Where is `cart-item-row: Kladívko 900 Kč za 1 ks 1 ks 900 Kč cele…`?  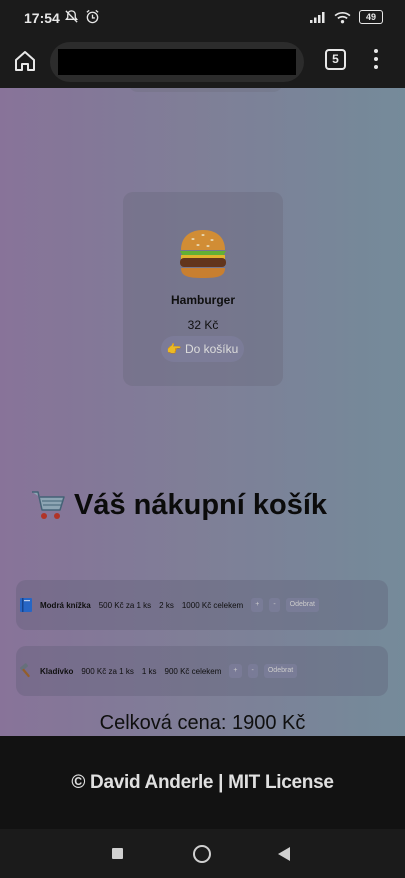 cart-item-row: Kladívko 900 Kč za 1 ks 1 ks 900 Kč cele… is located at coordinates (202, 671).